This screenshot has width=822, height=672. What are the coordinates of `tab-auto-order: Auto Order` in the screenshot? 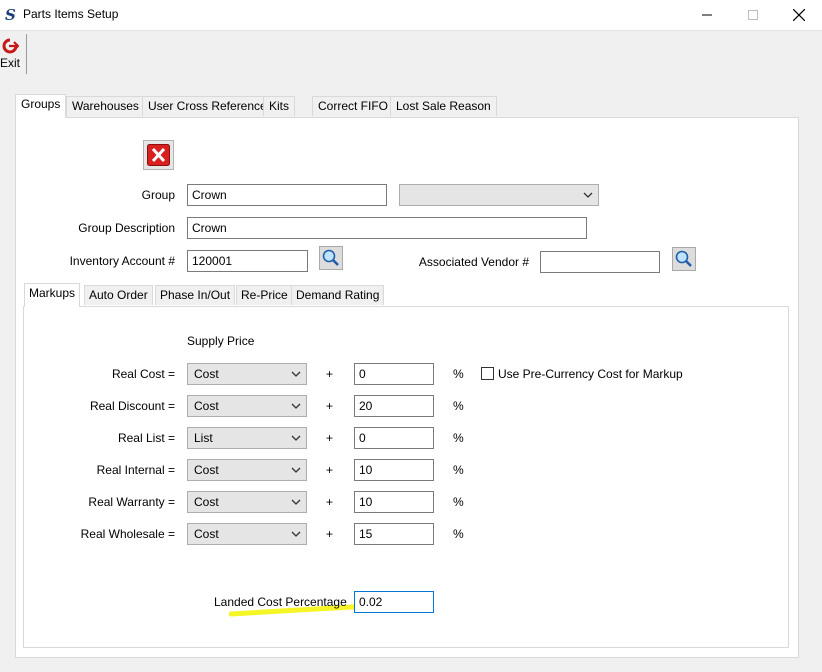 It's located at (118, 295).